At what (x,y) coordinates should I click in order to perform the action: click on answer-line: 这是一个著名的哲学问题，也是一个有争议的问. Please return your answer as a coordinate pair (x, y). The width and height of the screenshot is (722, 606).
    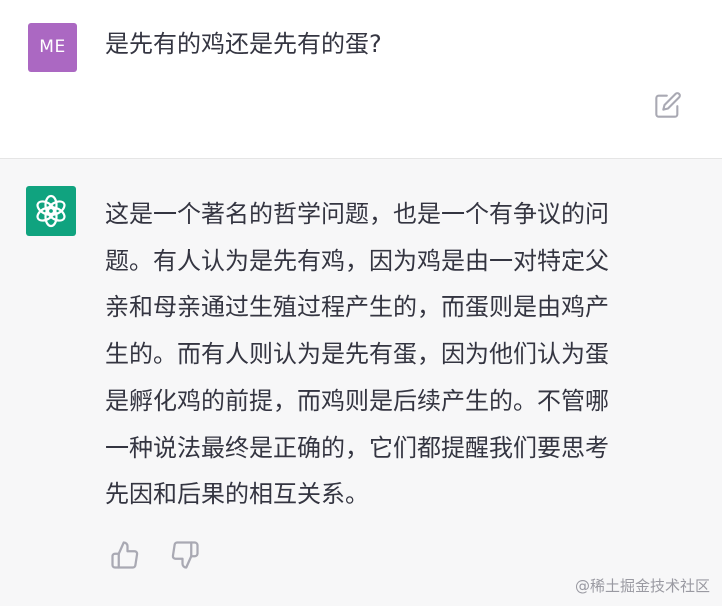
    Looking at the image, I should click on (357, 214).